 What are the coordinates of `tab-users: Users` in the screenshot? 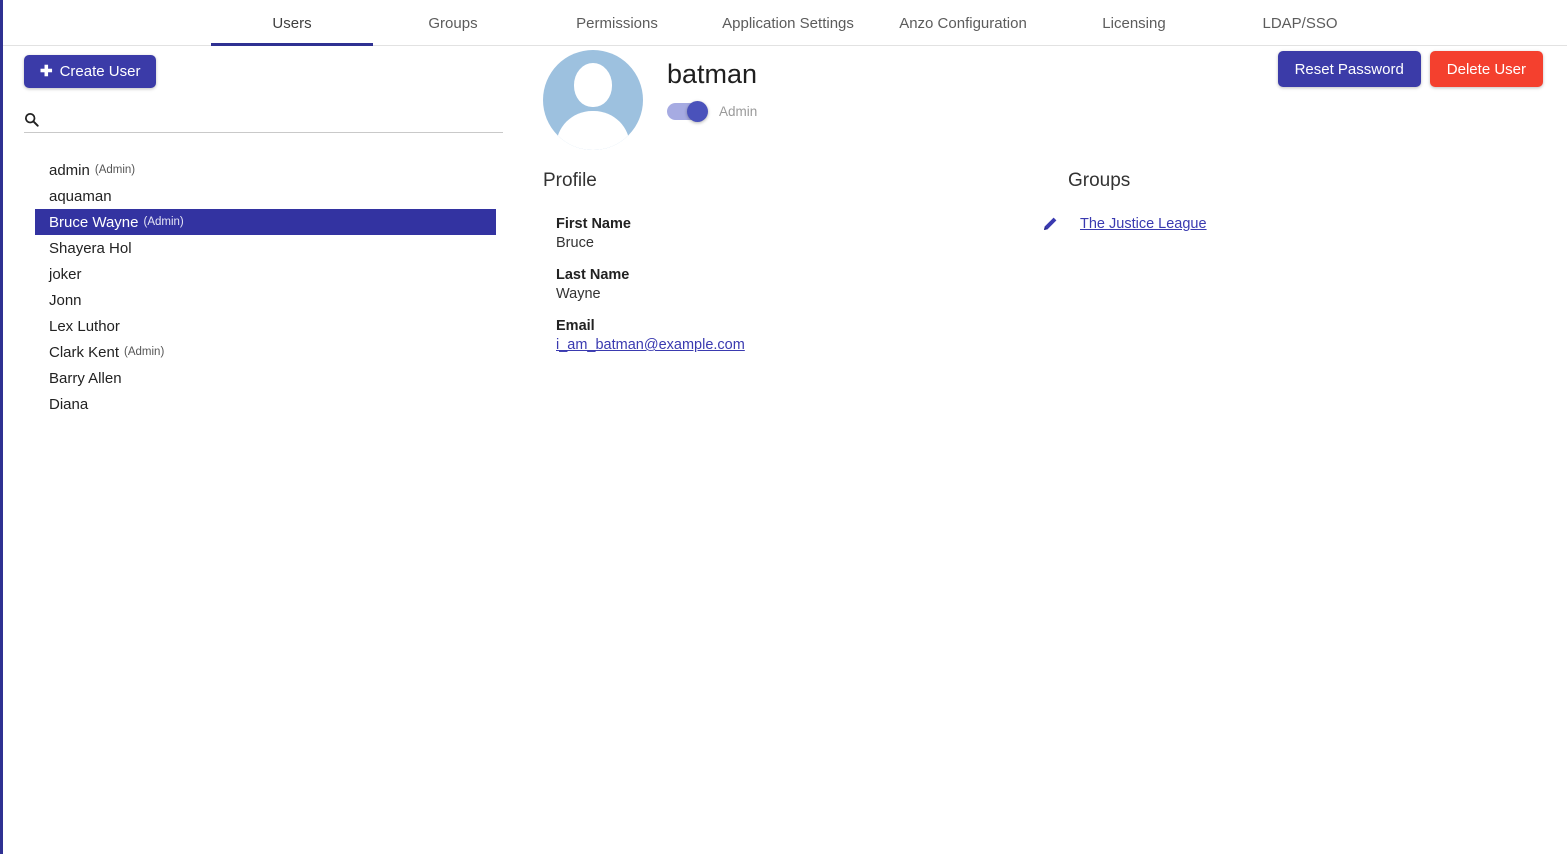 It's located at (292, 23).